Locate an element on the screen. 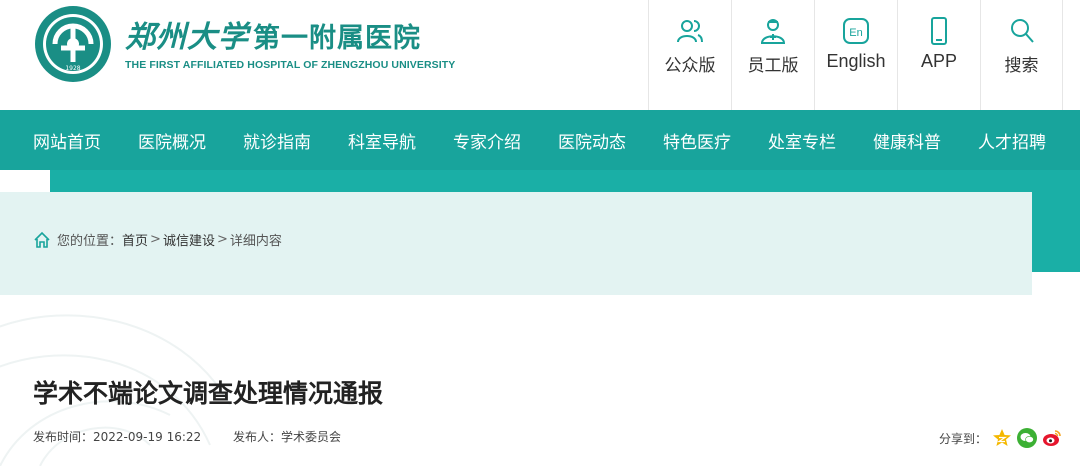 The height and width of the screenshot is (466, 1080). tool-app: APP is located at coordinates (938, 55).